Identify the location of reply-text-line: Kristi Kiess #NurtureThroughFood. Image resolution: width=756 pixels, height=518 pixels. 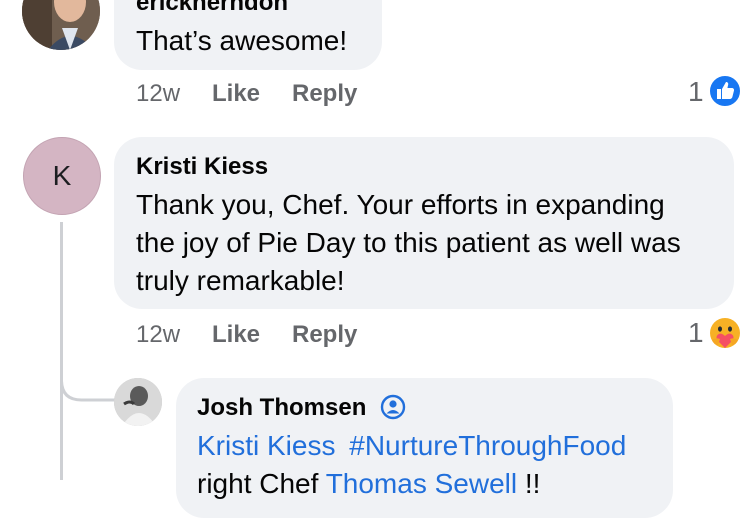
(411, 446).